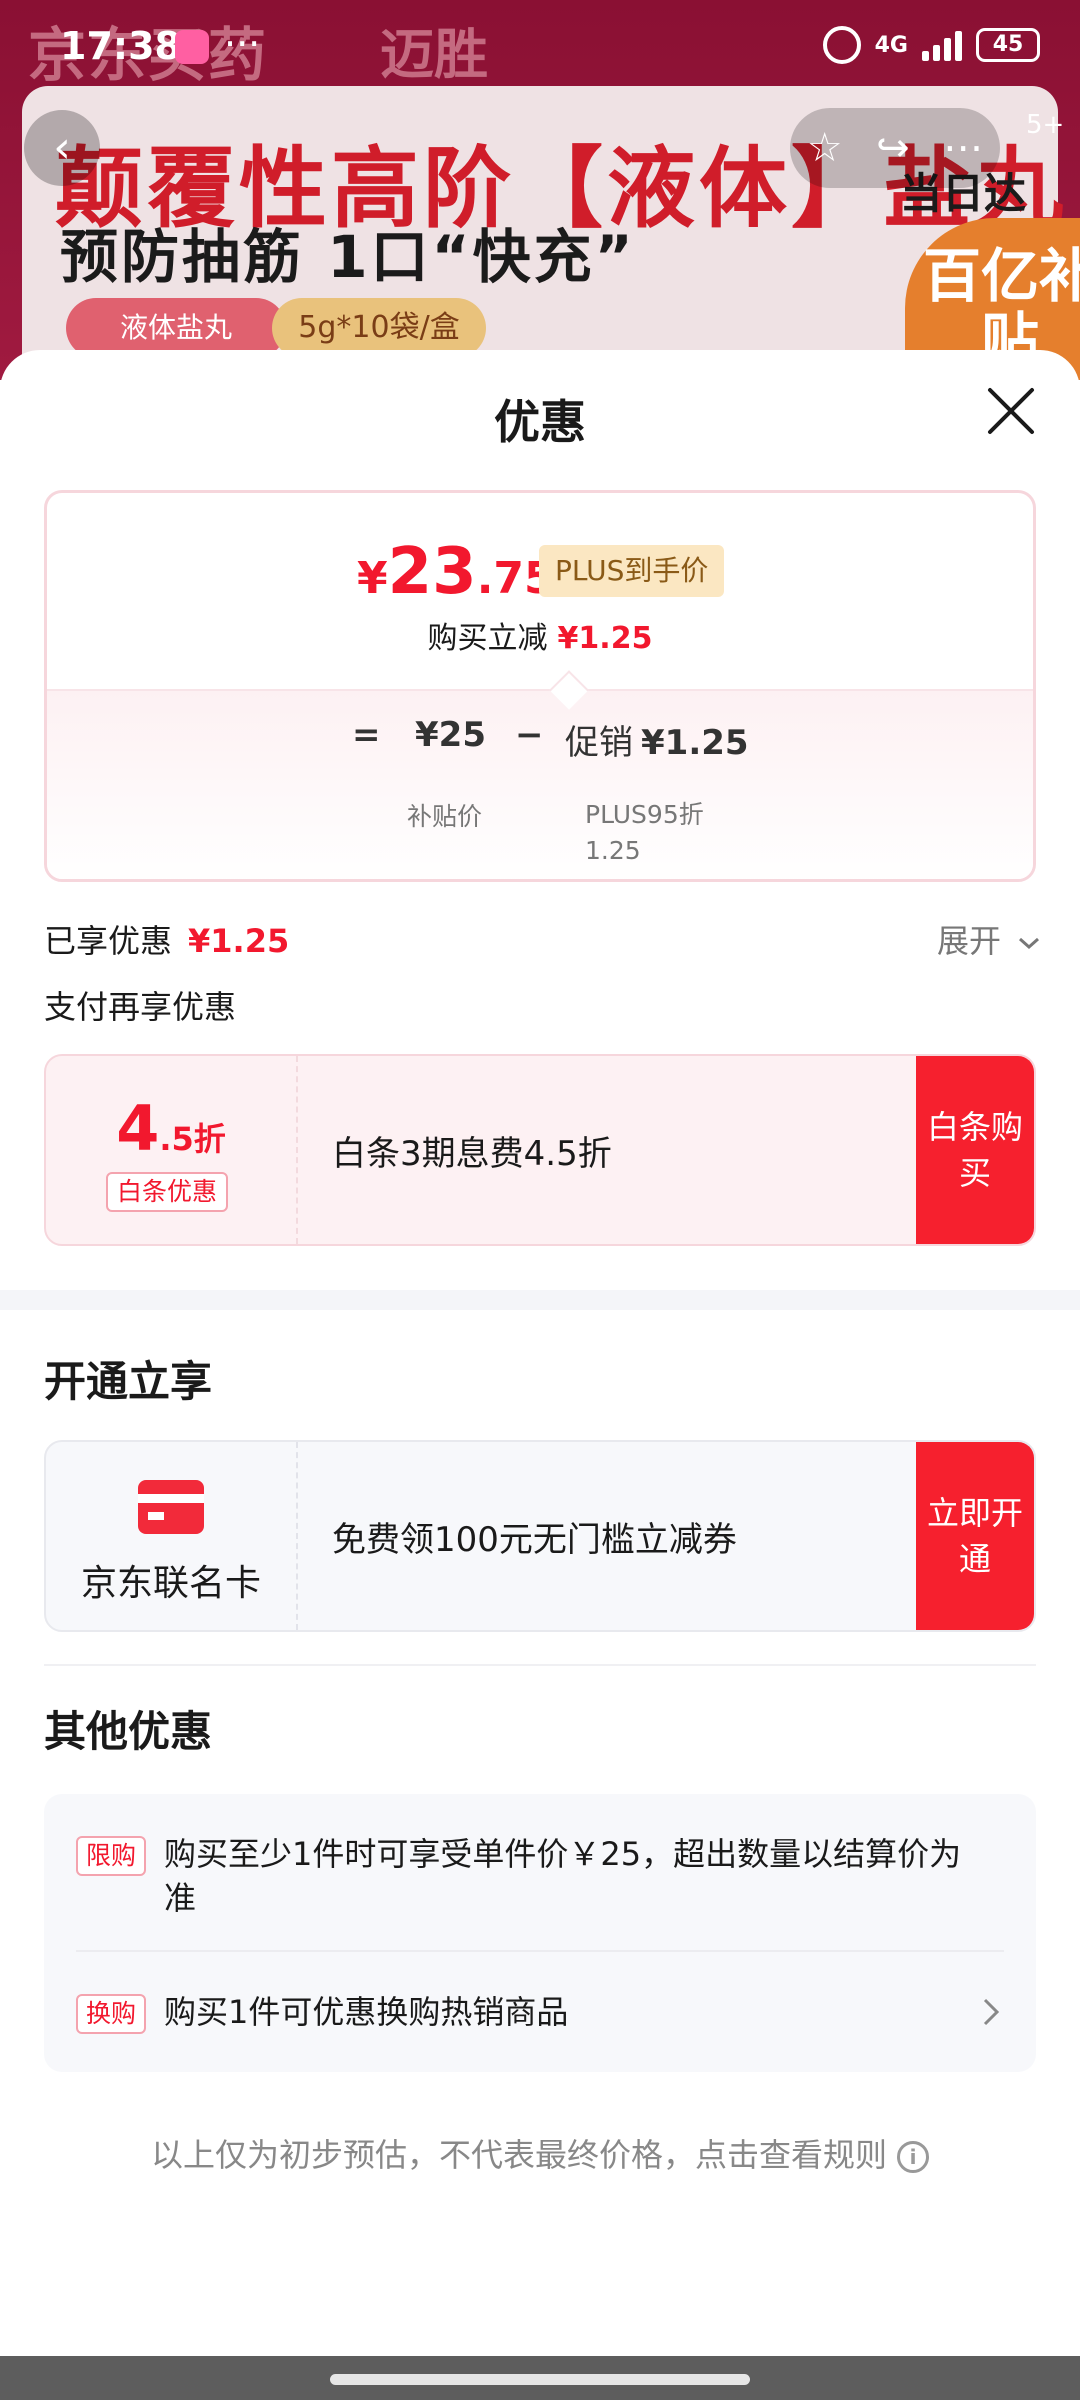 The image size is (1080, 2400). Describe the element at coordinates (1008, 45) in the screenshot. I see `battery-icon: 45` at that location.